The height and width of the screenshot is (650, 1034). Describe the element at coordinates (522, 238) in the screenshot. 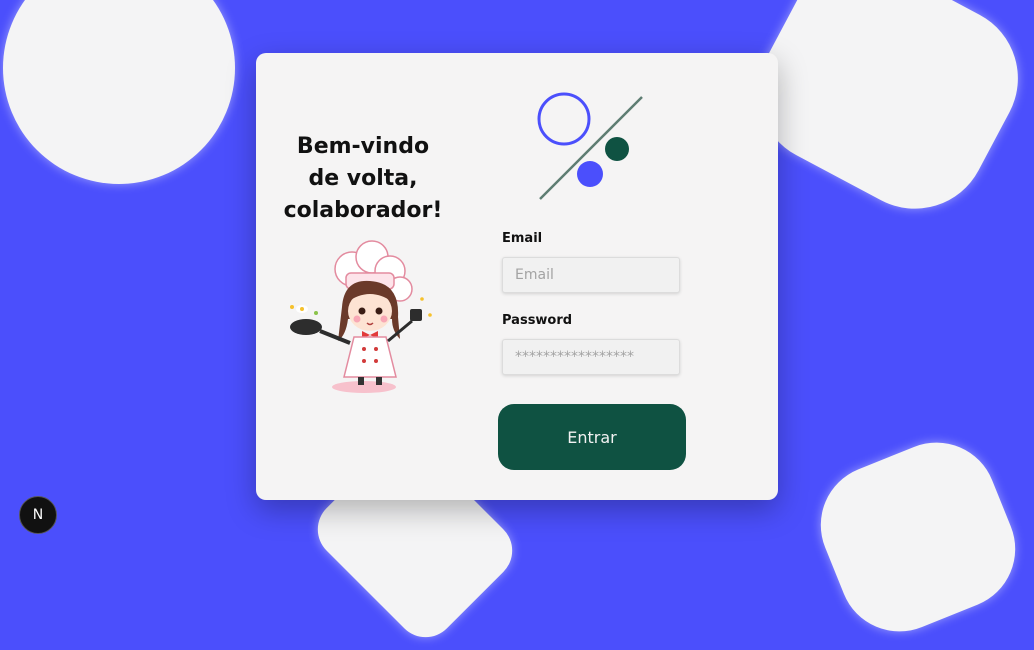

I see `email-label: Email` at that location.